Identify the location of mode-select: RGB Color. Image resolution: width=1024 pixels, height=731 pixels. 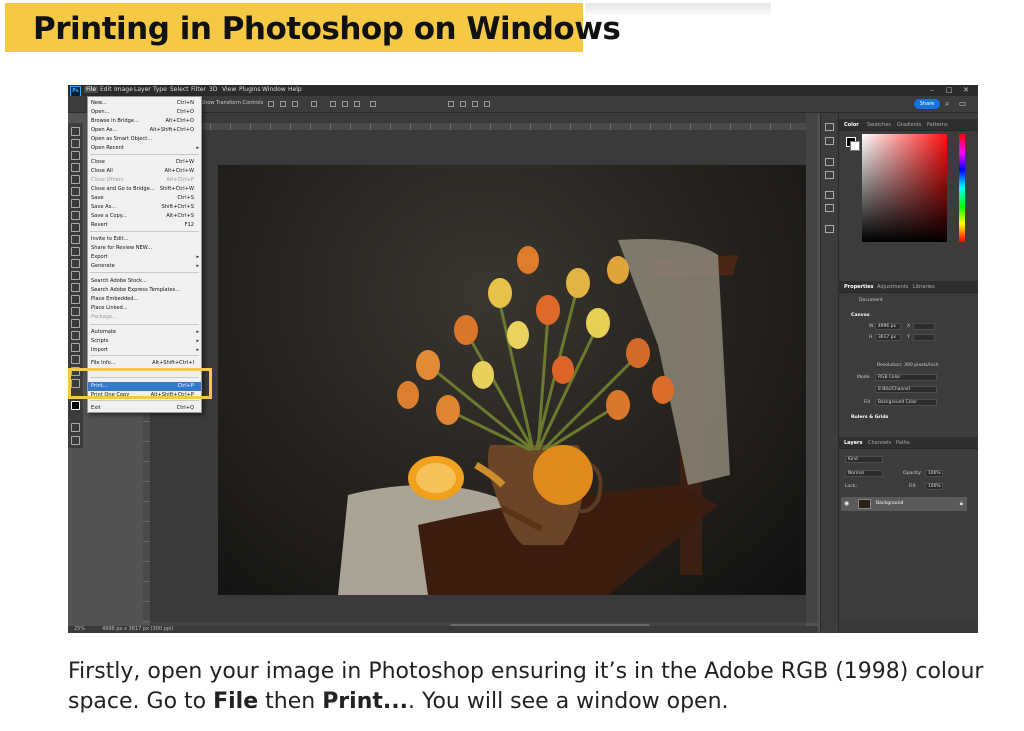
(906, 377).